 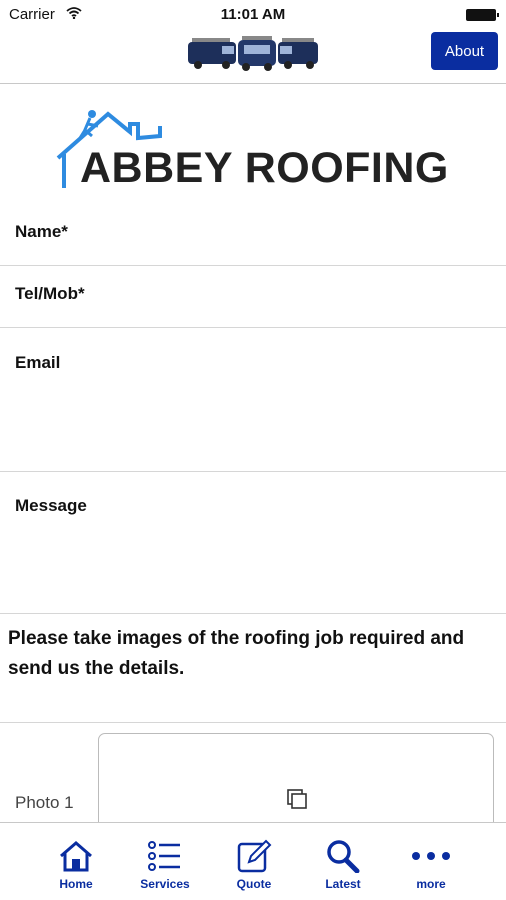 I want to click on status-bar: Carrier 11:01 AM, so click(x=253, y=14).